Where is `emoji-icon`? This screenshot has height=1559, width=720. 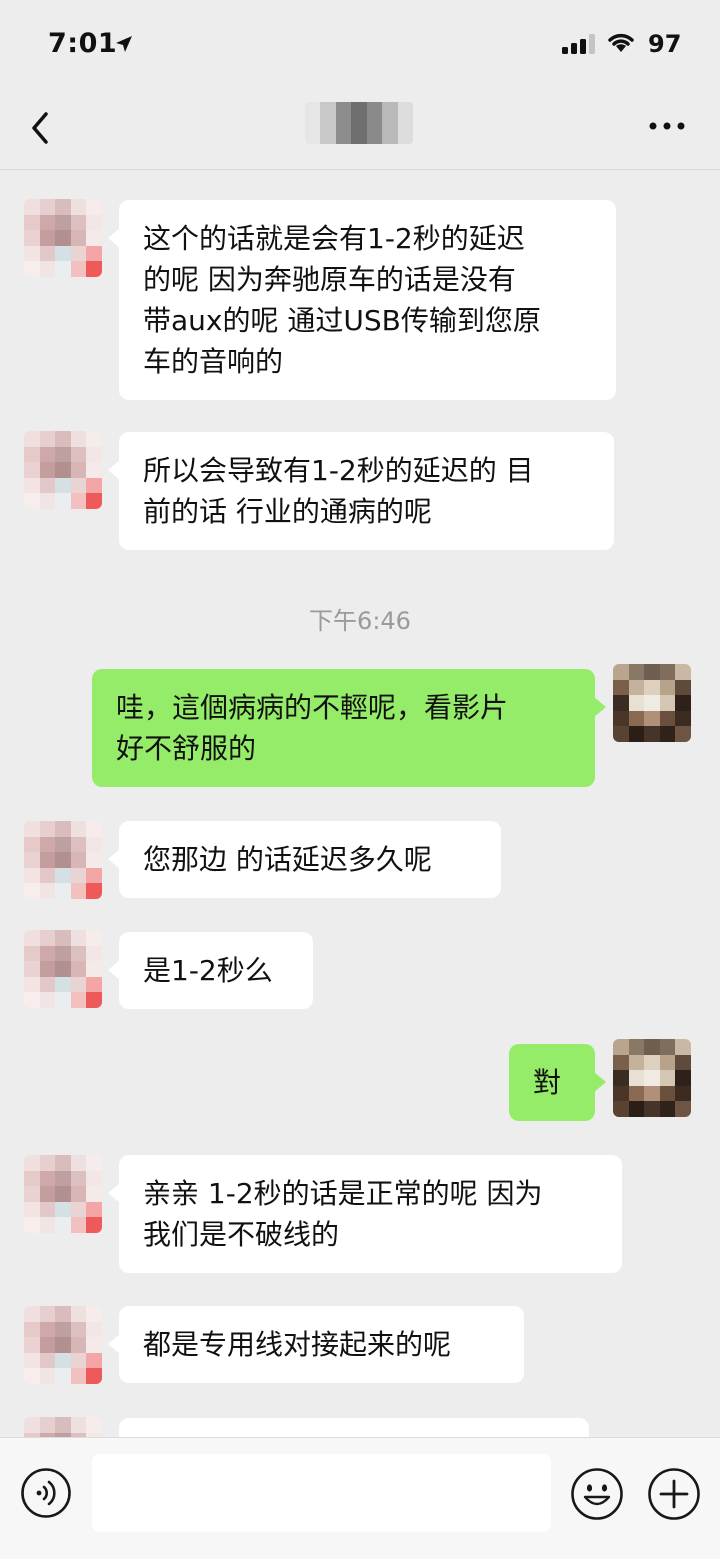
emoji-icon is located at coordinates (597, 1494).